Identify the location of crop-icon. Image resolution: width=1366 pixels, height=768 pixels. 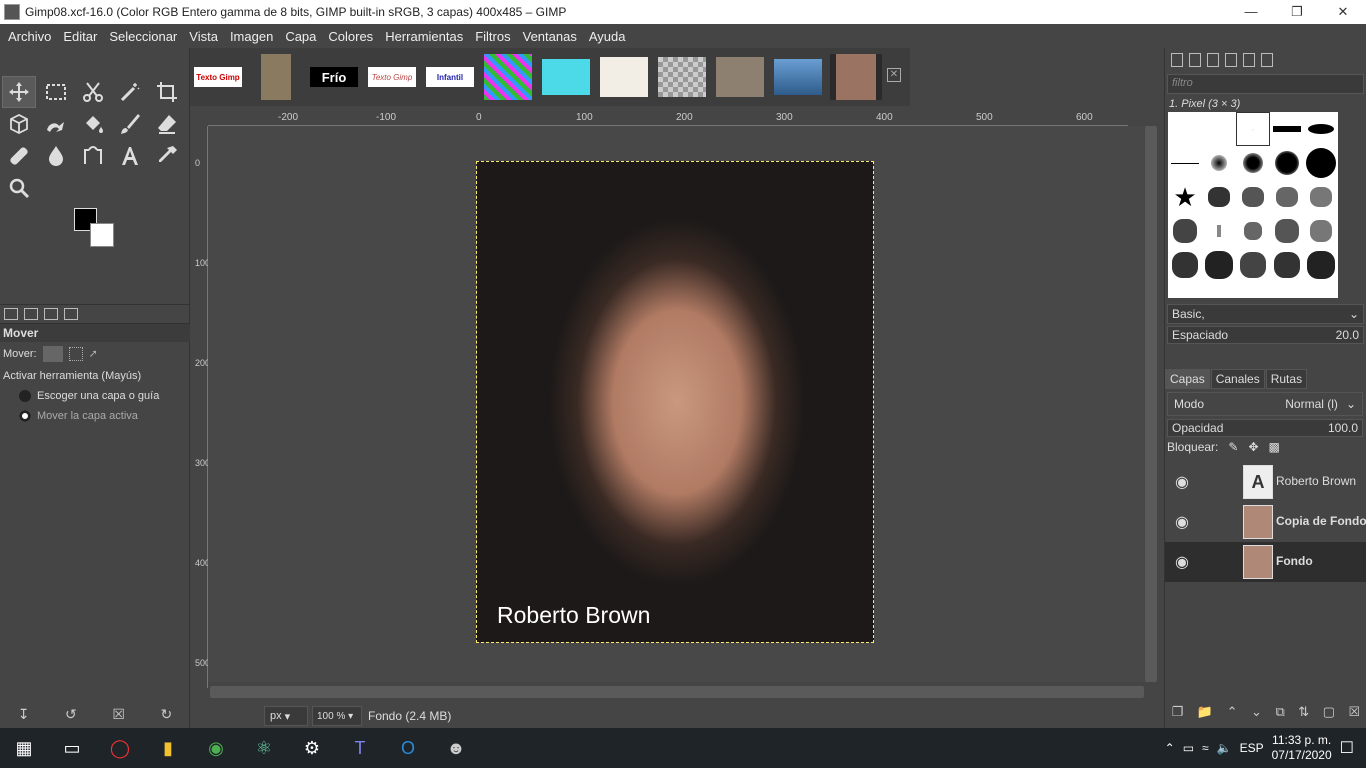
(167, 92).